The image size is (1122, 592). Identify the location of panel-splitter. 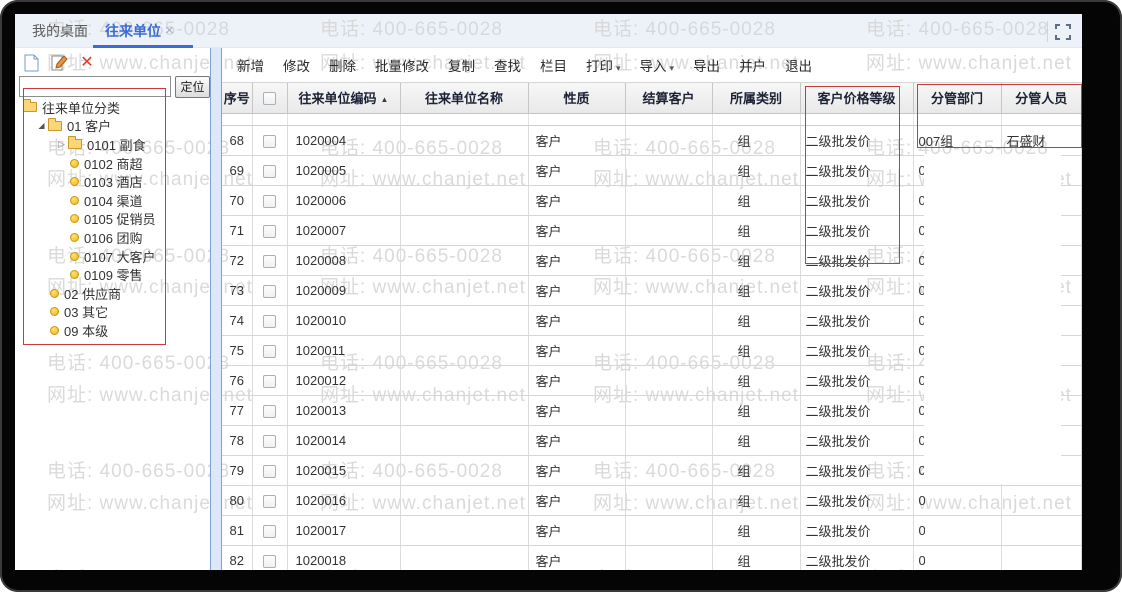
(216, 309).